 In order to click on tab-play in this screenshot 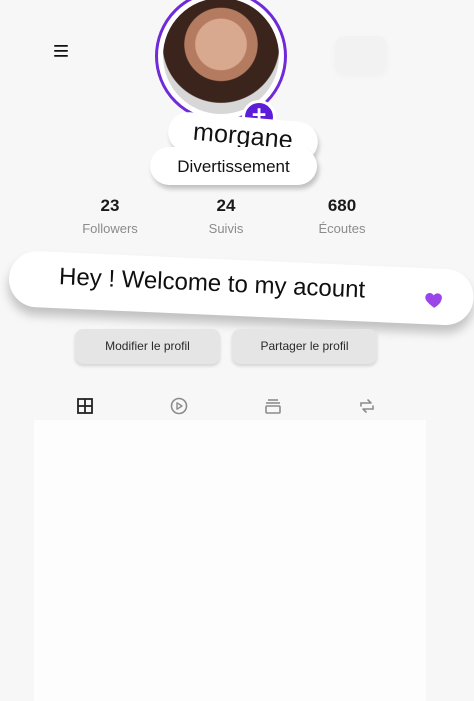, I will do `click(179, 406)`.